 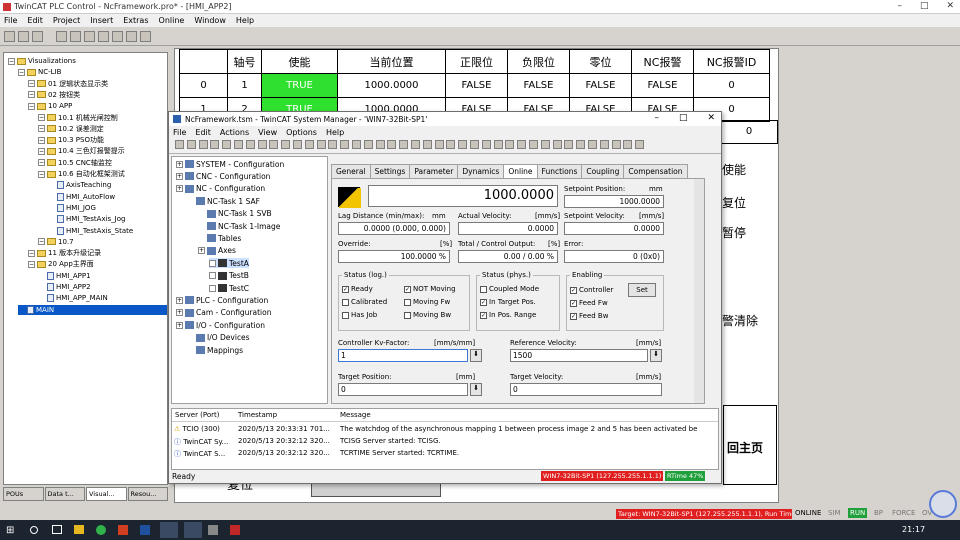 I want to click on login-icon, so click(x=61, y=36).